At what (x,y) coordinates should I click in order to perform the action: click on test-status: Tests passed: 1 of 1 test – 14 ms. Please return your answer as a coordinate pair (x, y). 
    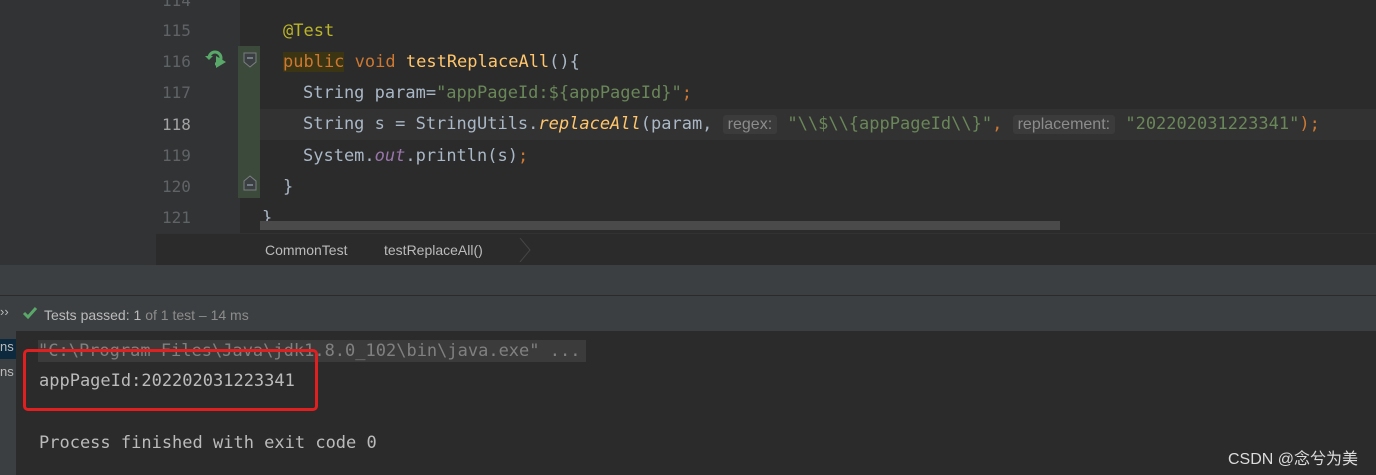
    Looking at the image, I should click on (146, 315).